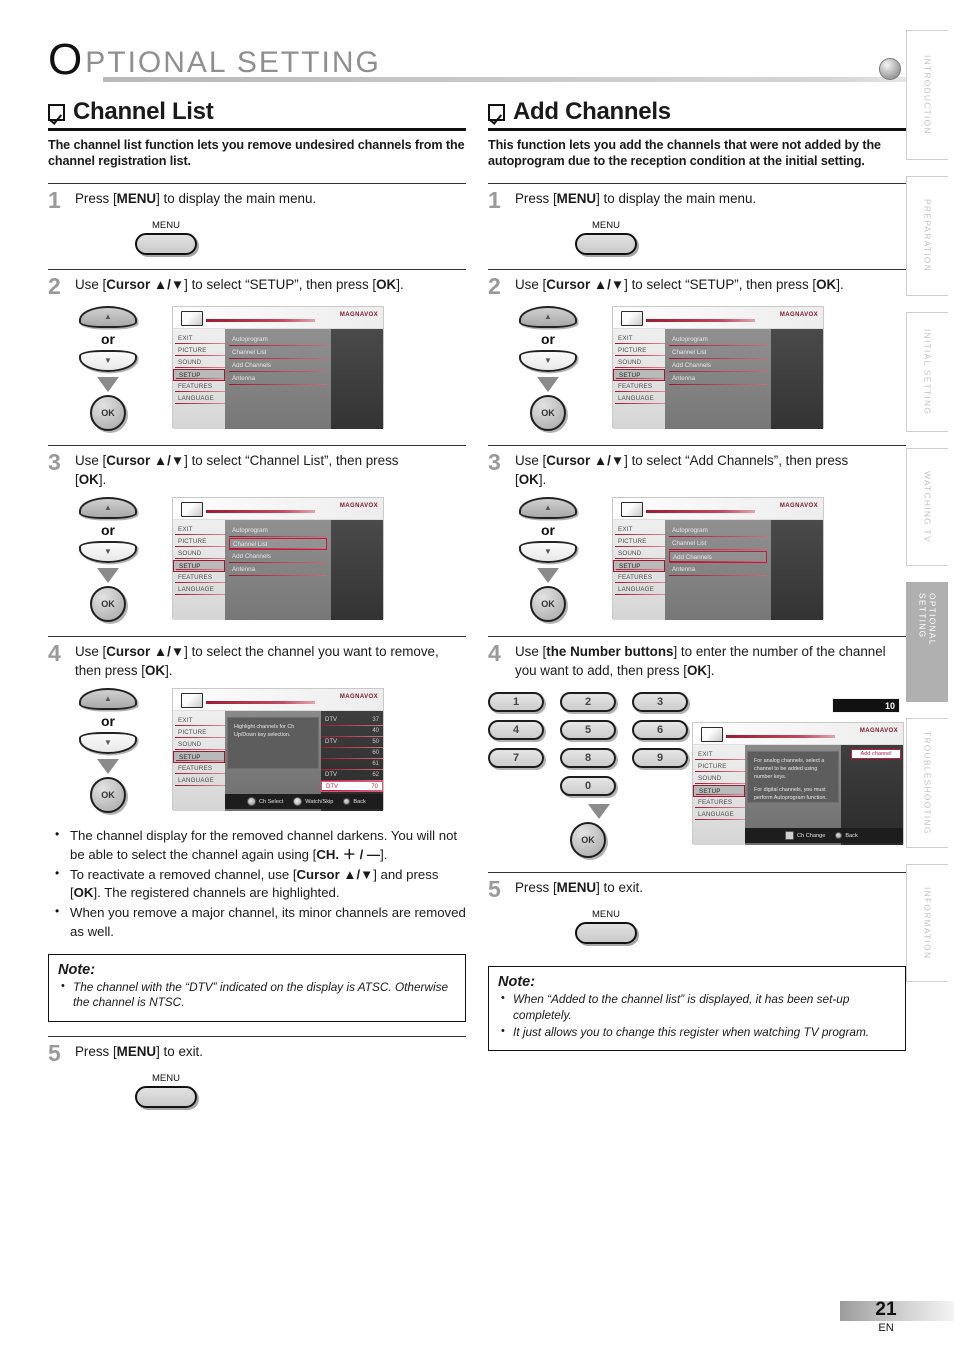 This screenshot has height=1348, width=954. Describe the element at coordinates (660, 730) in the screenshot. I see `number-key-6: 6` at that location.